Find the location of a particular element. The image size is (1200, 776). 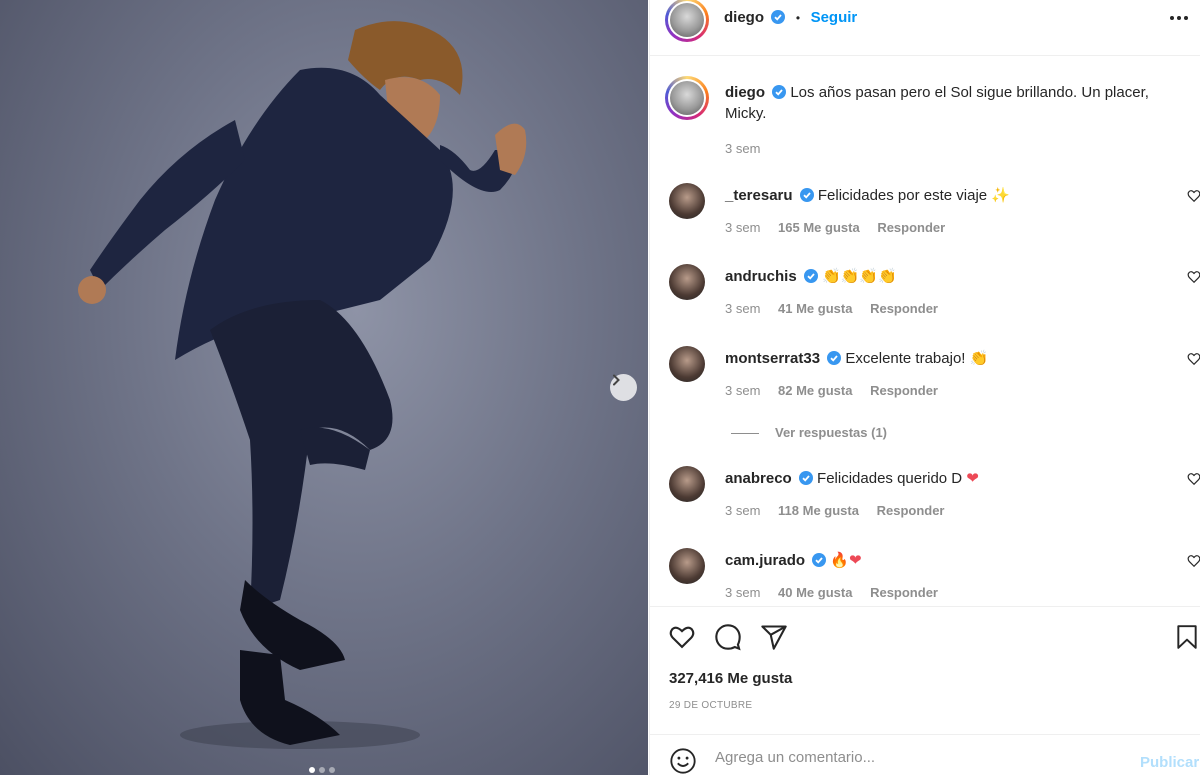

emoji-smiley-icon is located at coordinates (683, 761).